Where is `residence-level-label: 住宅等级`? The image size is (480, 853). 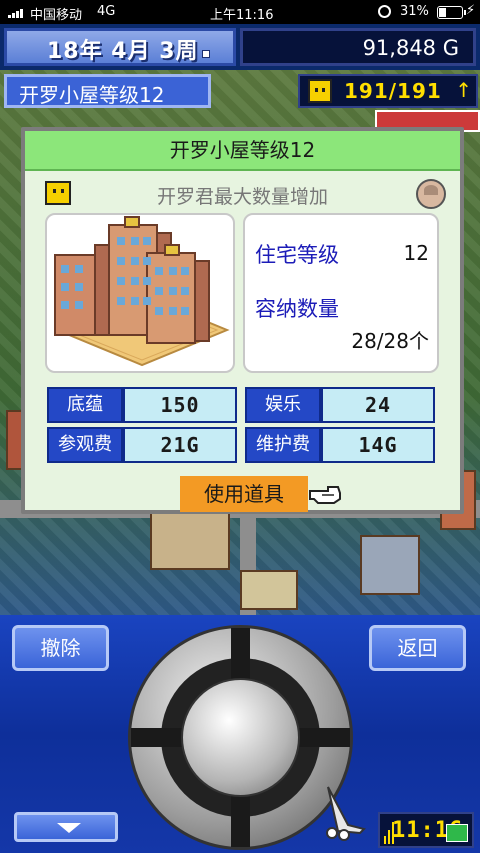
residence-level-label: 住宅等级 is located at coordinates (297, 255).